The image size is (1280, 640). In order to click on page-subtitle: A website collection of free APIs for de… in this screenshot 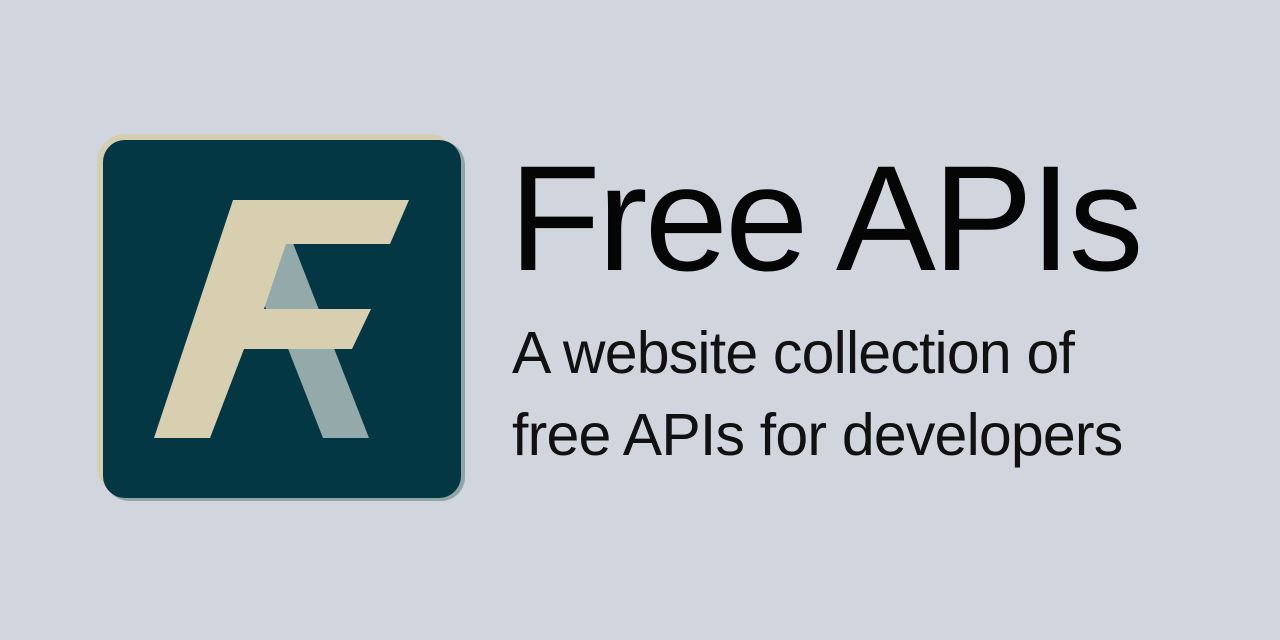, I will do `click(882, 394)`.